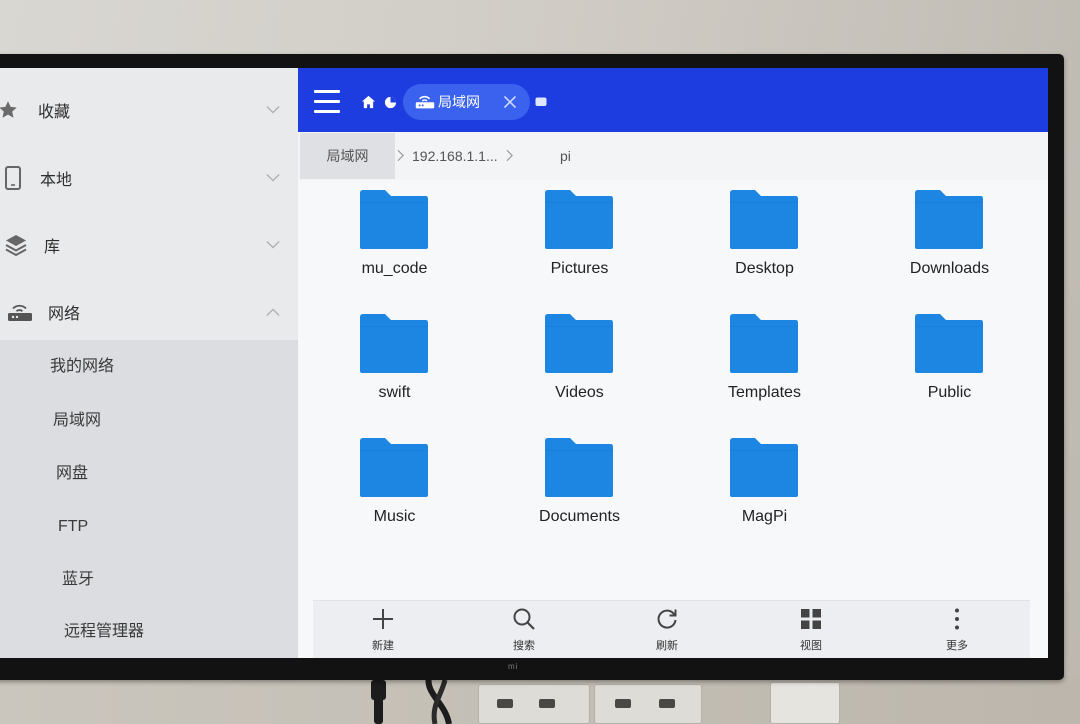 Image resolution: width=1080 pixels, height=724 pixels. Describe the element at coordinates (149, 178) in the screenshot. I see `sidebar-section-local: 本地` at that location.